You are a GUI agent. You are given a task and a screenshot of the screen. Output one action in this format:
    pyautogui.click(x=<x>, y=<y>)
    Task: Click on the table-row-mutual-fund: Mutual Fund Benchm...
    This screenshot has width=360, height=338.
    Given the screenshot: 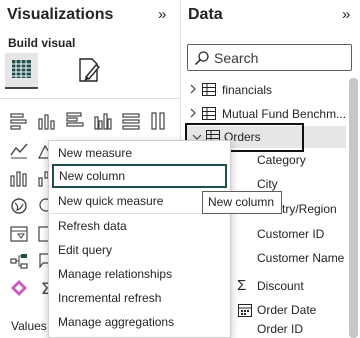 What is the action you would take?
    pyautogui.click(x=264, y=114)
    